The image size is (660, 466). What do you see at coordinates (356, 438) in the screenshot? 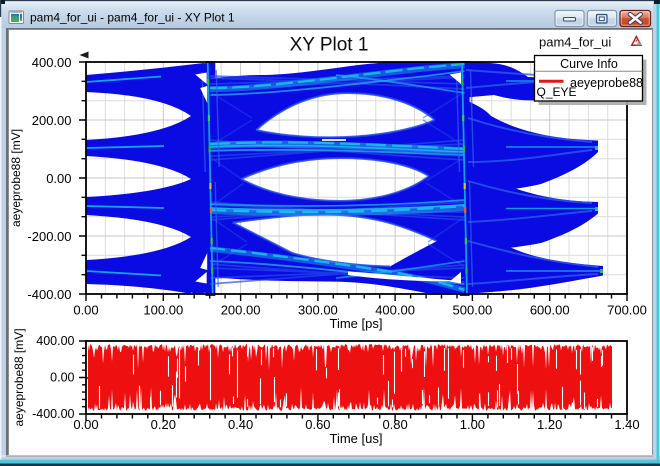
I see `svg-text: Time [us]` at bounding box center [356, 438].